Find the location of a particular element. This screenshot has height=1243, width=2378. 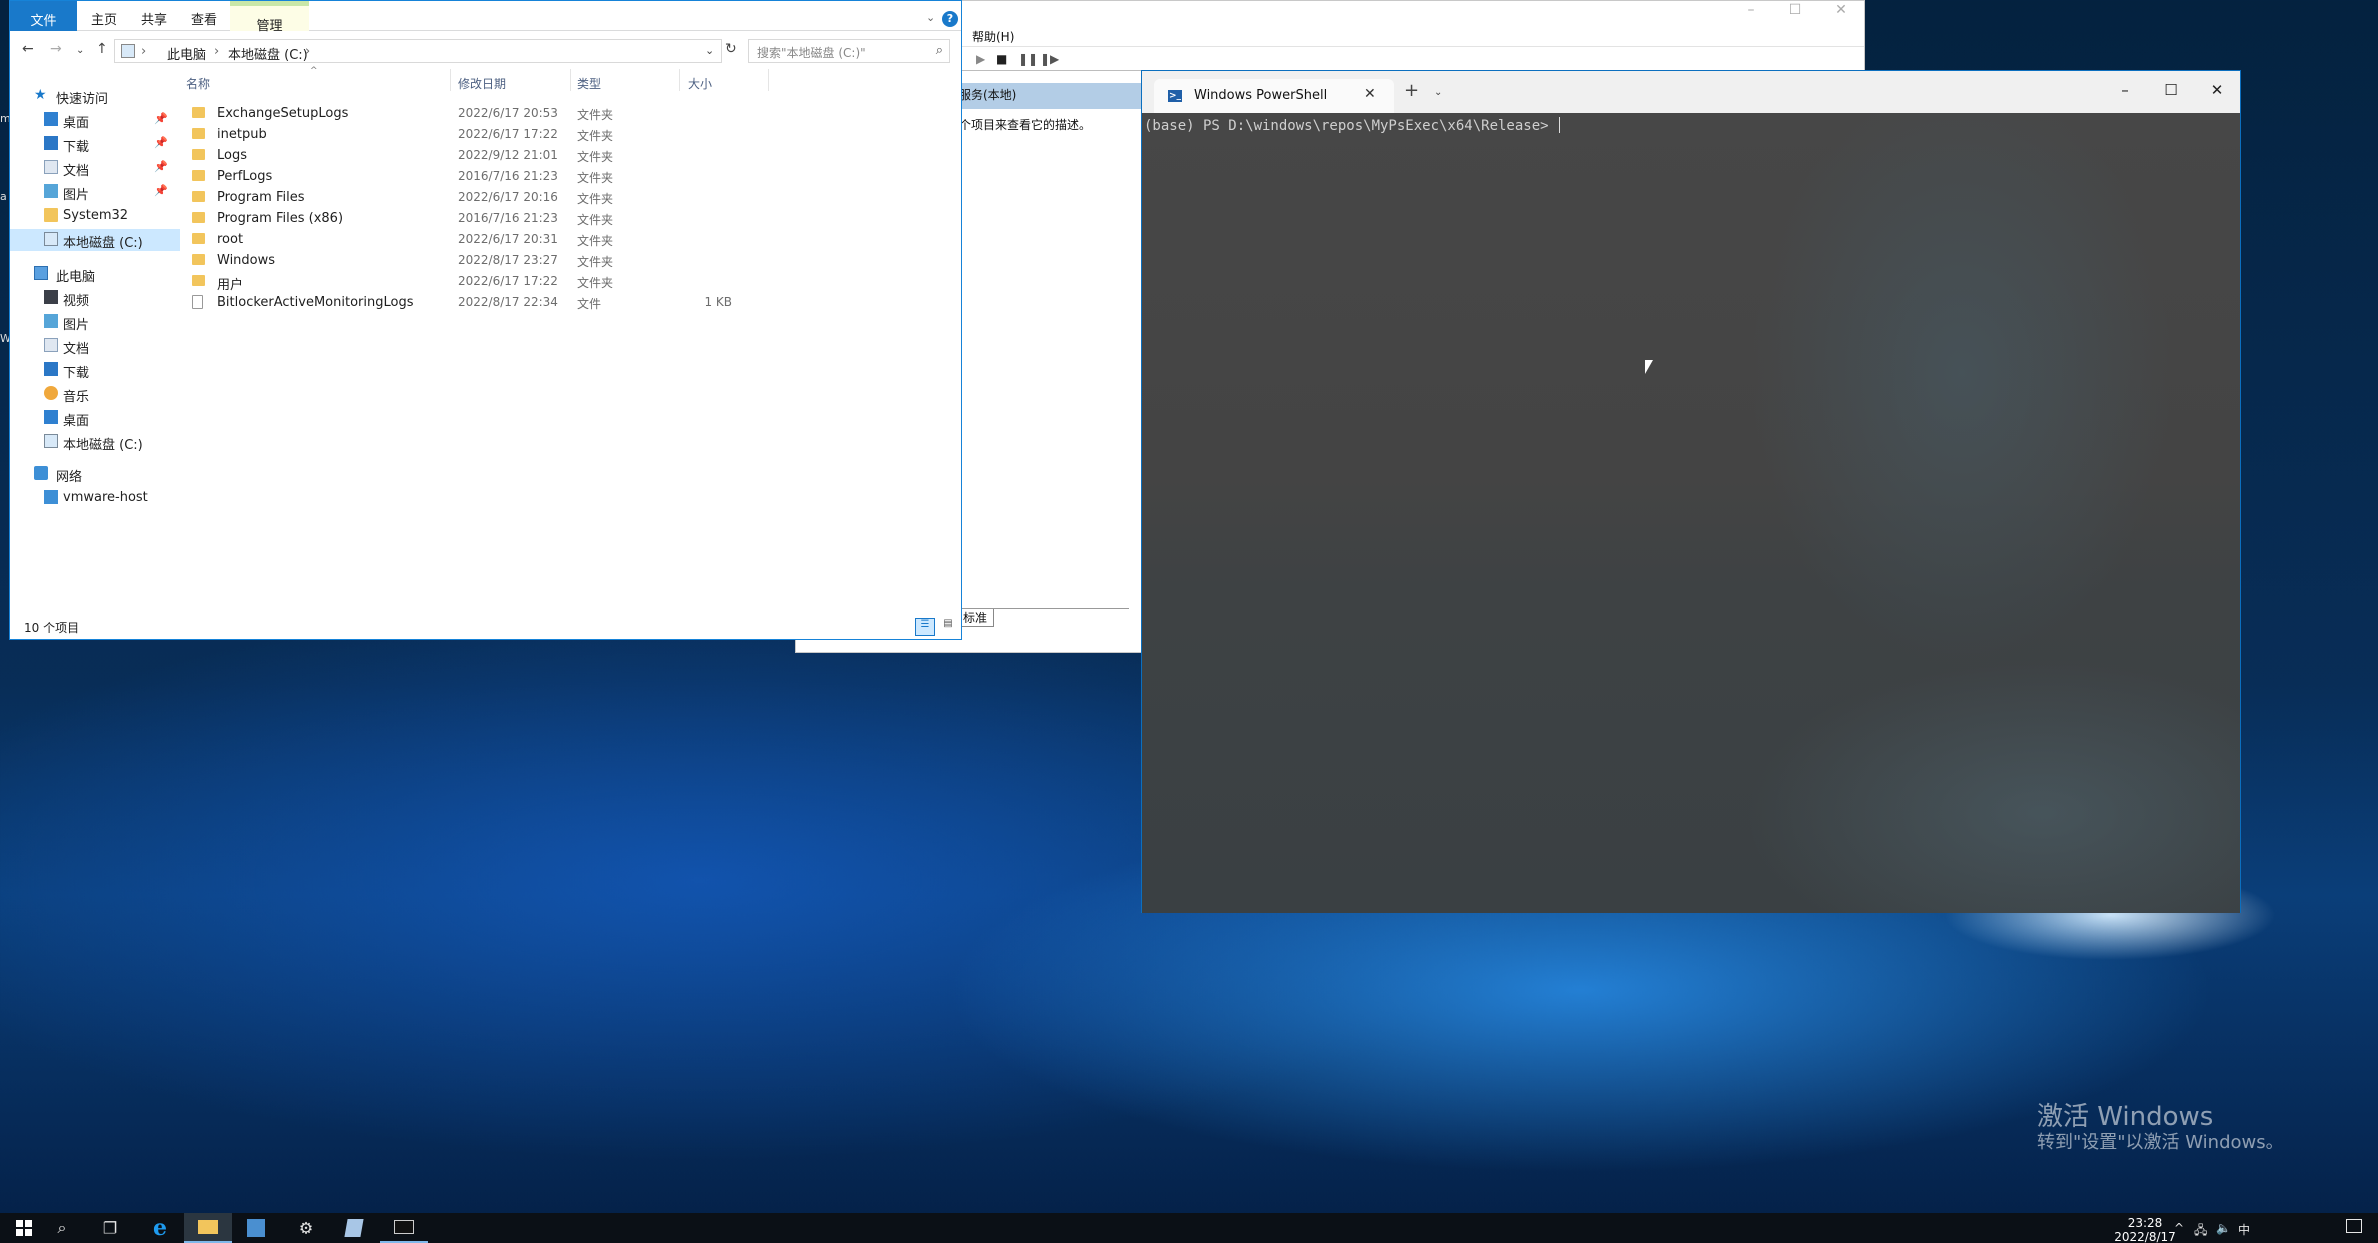

clock-date: 2022/8/17 is located at coordinates (2145, 1236).